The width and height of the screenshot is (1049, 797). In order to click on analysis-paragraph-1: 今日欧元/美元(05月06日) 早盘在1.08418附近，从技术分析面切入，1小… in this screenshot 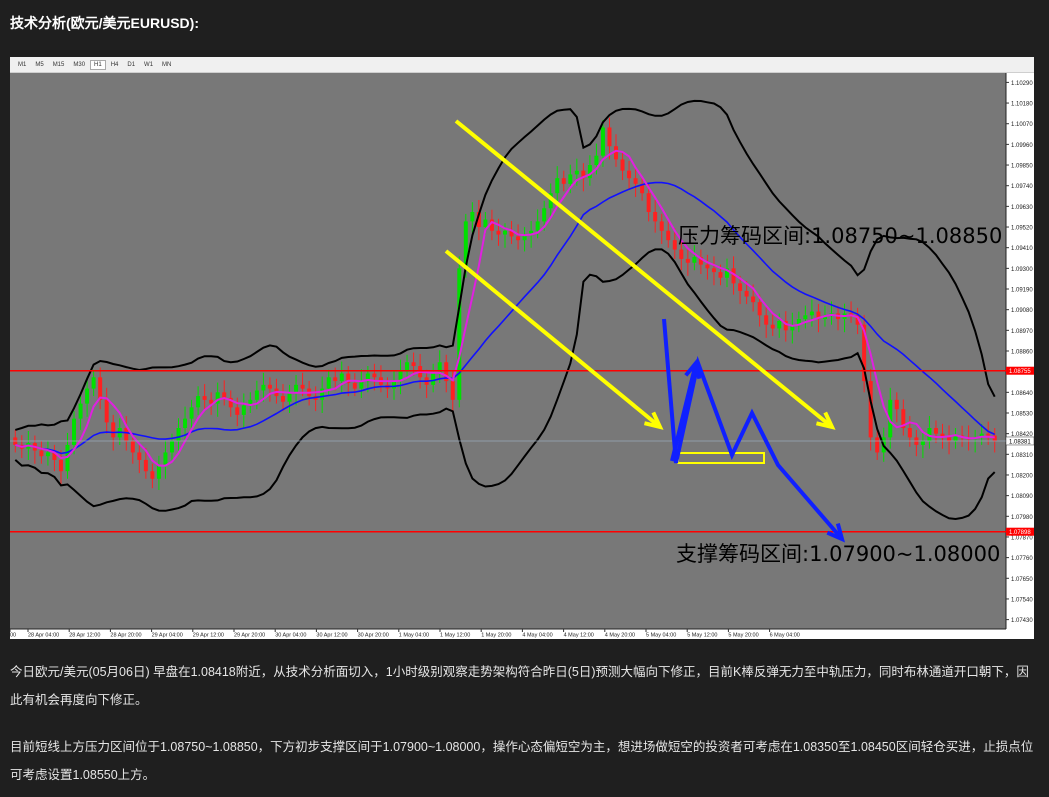, I will do `click(519, 686)`.